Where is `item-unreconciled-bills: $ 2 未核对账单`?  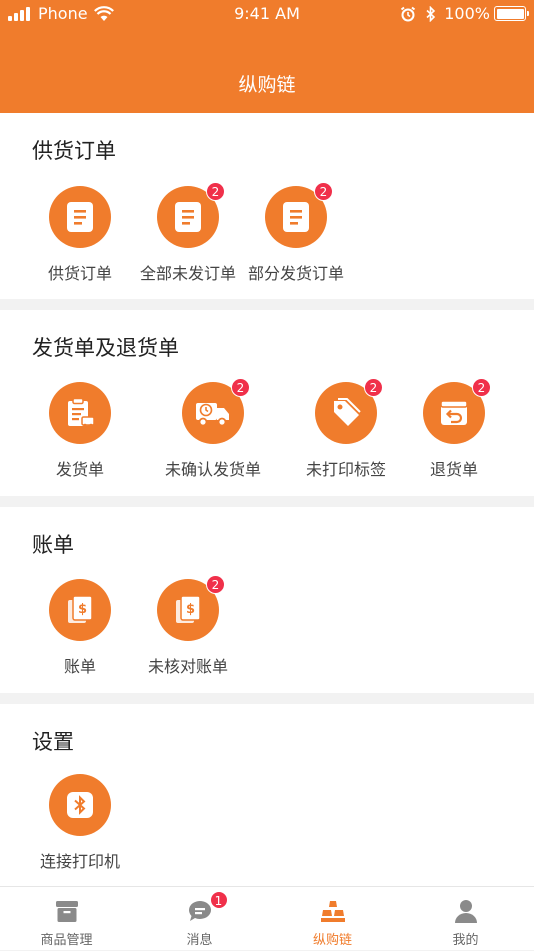 item-unreconciled-bills: $ 2 未核对账单 is located at coordinates (188, 626).